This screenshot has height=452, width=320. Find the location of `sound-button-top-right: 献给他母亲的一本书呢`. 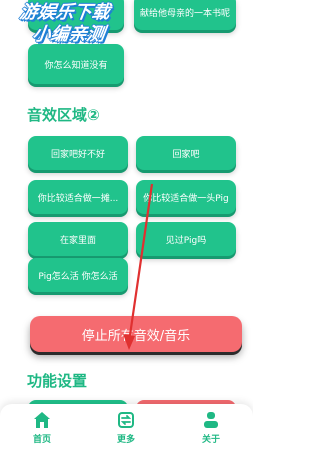

sound-button-top-right: 献给他母亲的一本书呢 is located at coordinates (185, 15).